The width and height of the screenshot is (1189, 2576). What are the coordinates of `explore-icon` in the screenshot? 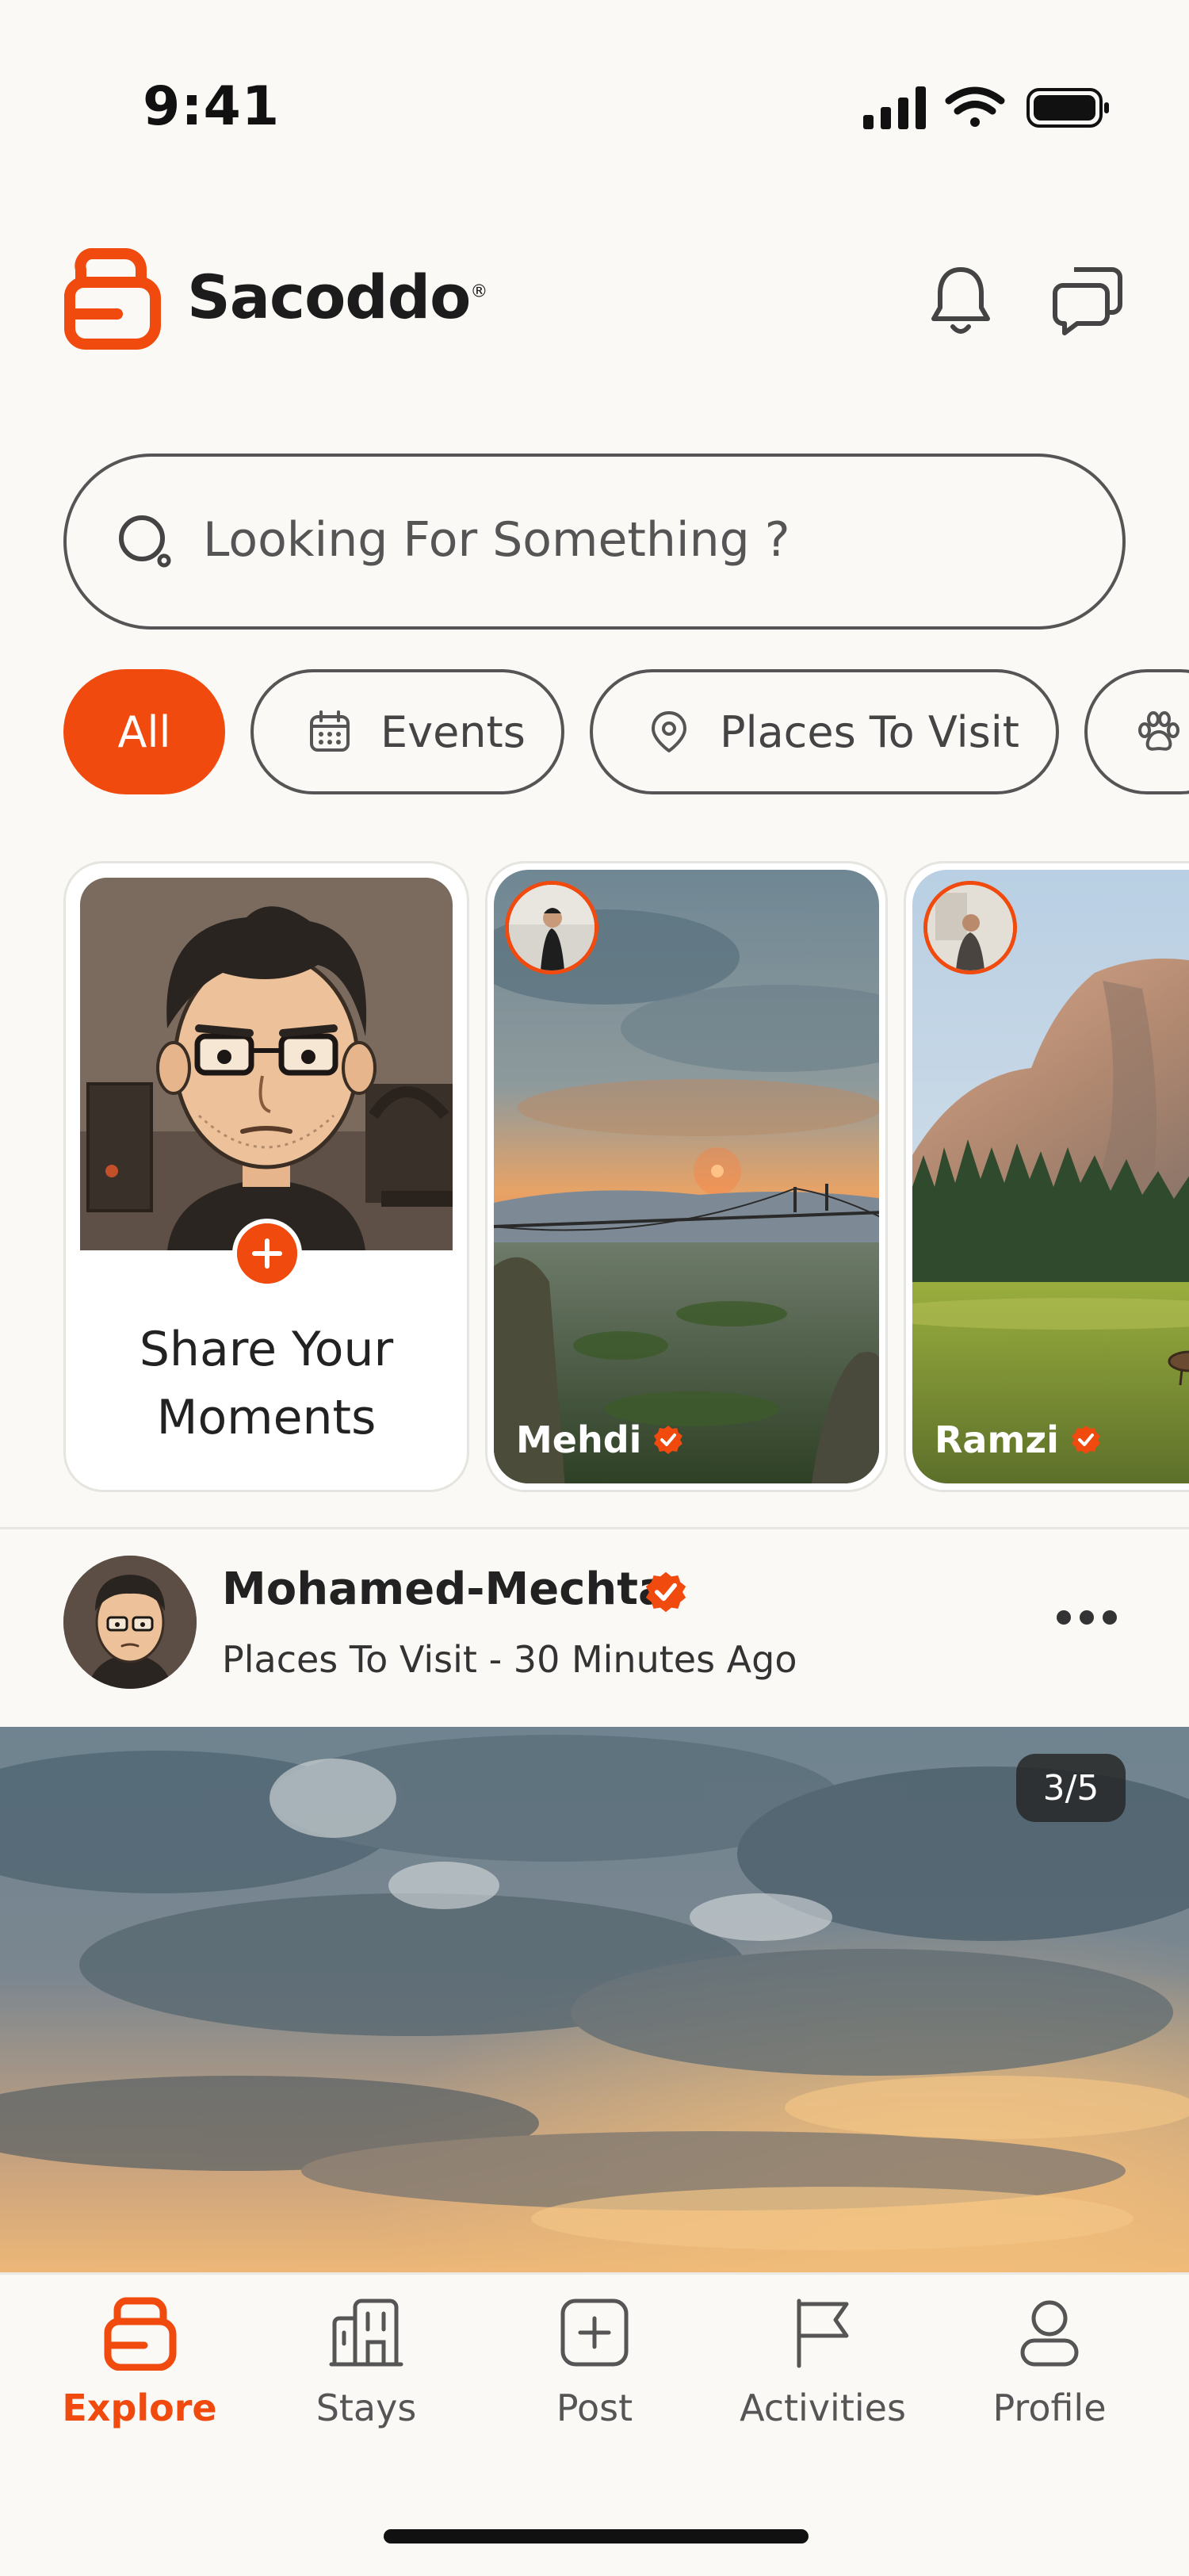 It's located at (140, 2334).